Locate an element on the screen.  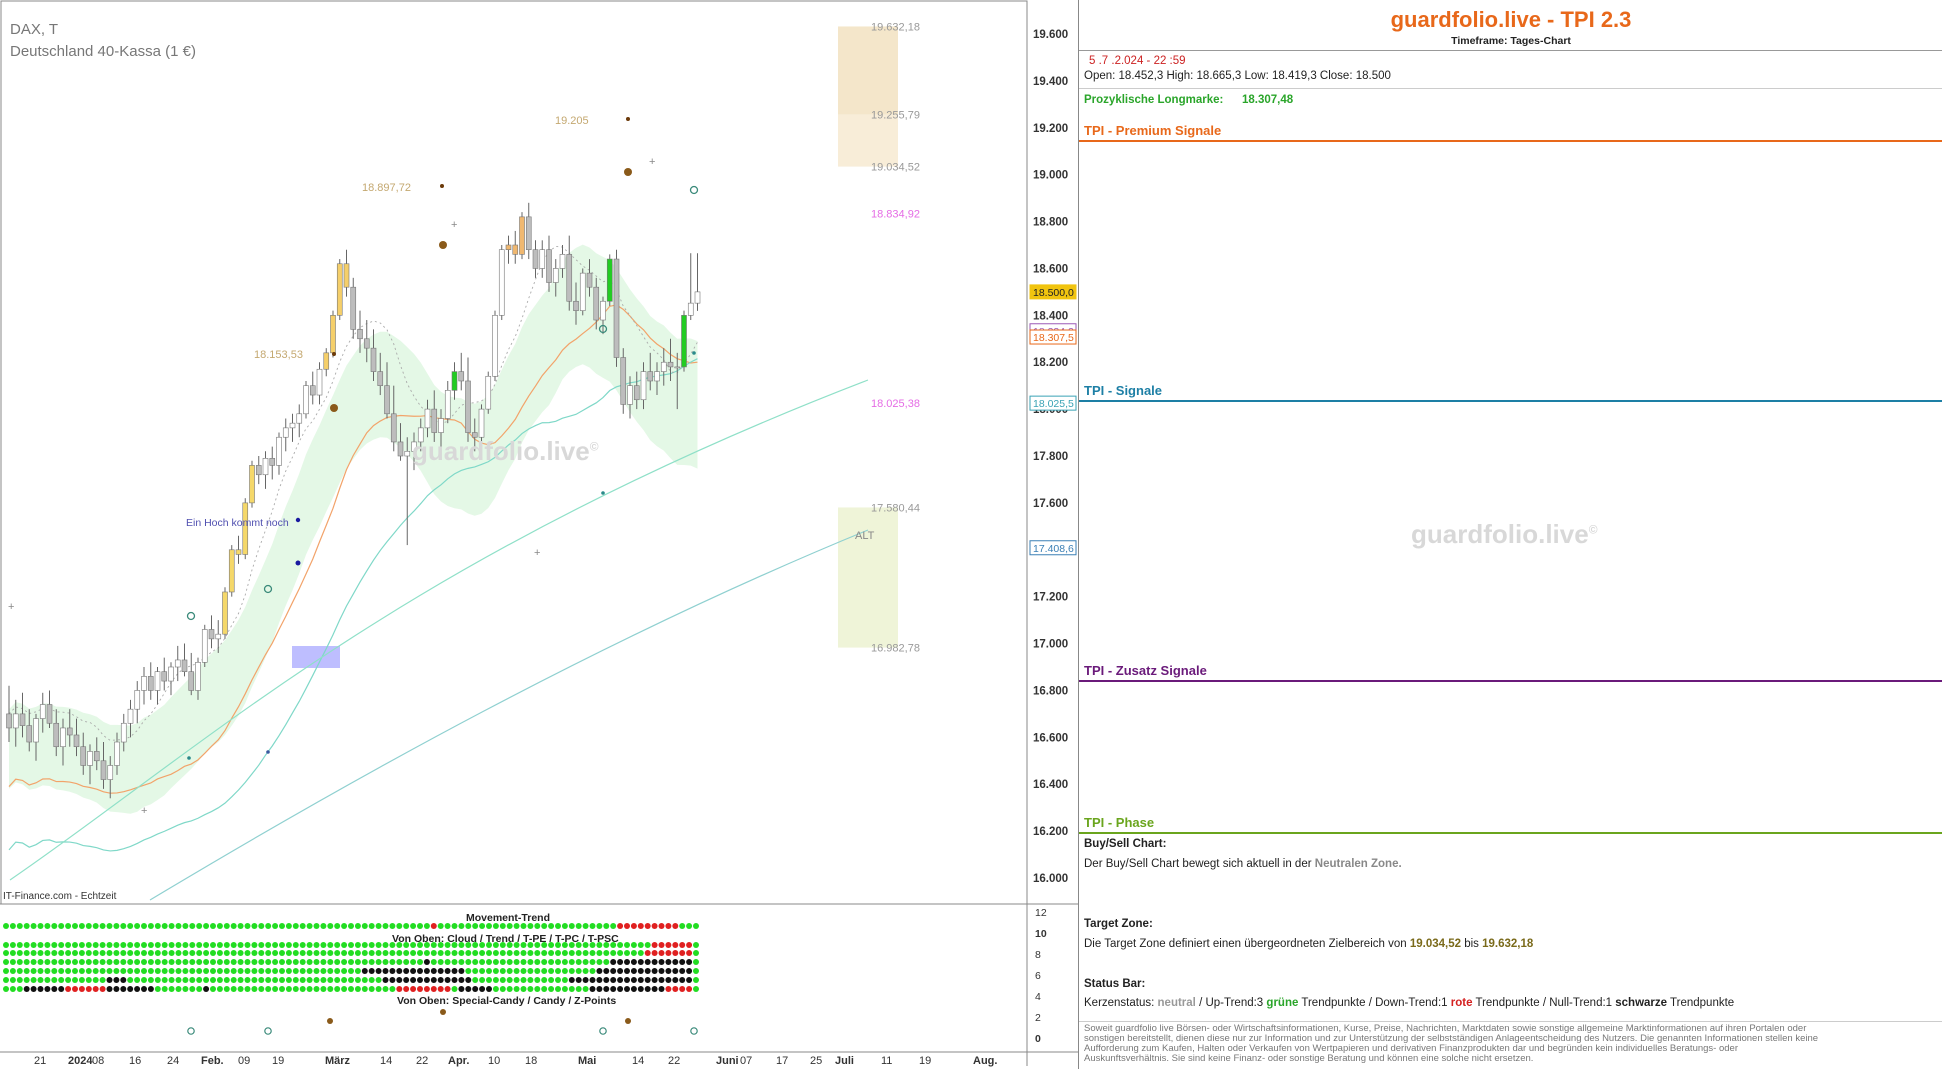
target-heading: Target Zone: is located at coordinates (1118, 924).